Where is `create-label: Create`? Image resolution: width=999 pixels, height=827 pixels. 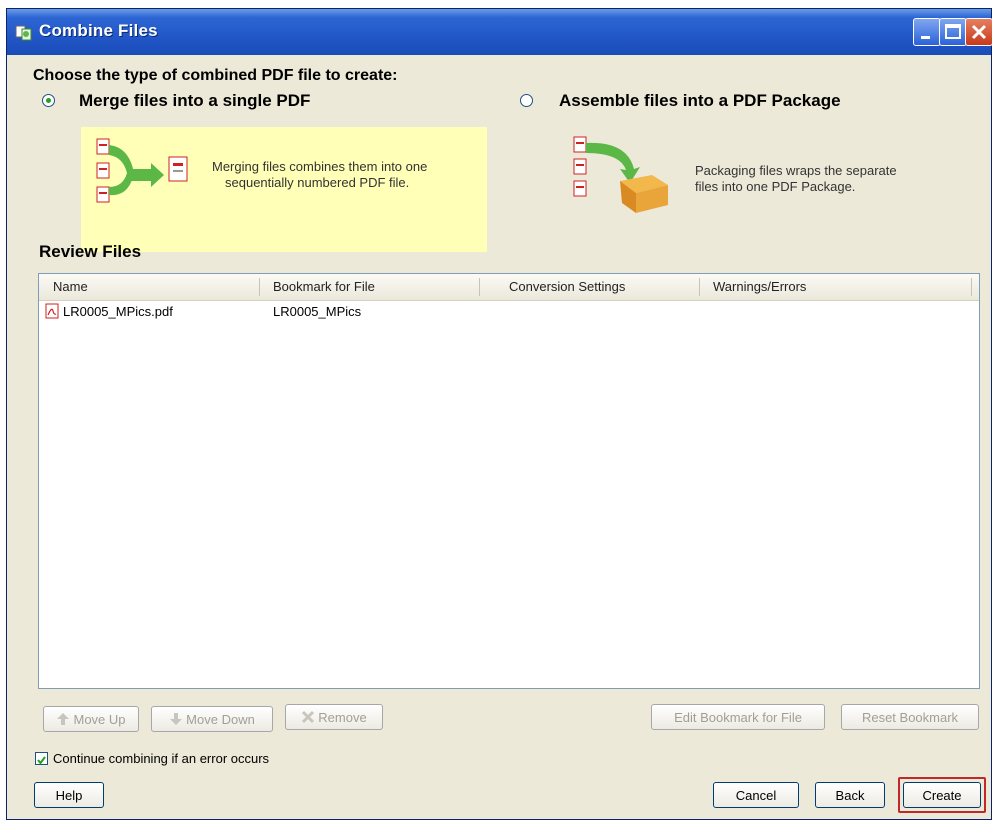
create-label: Create is located at coordinates (942, 795).